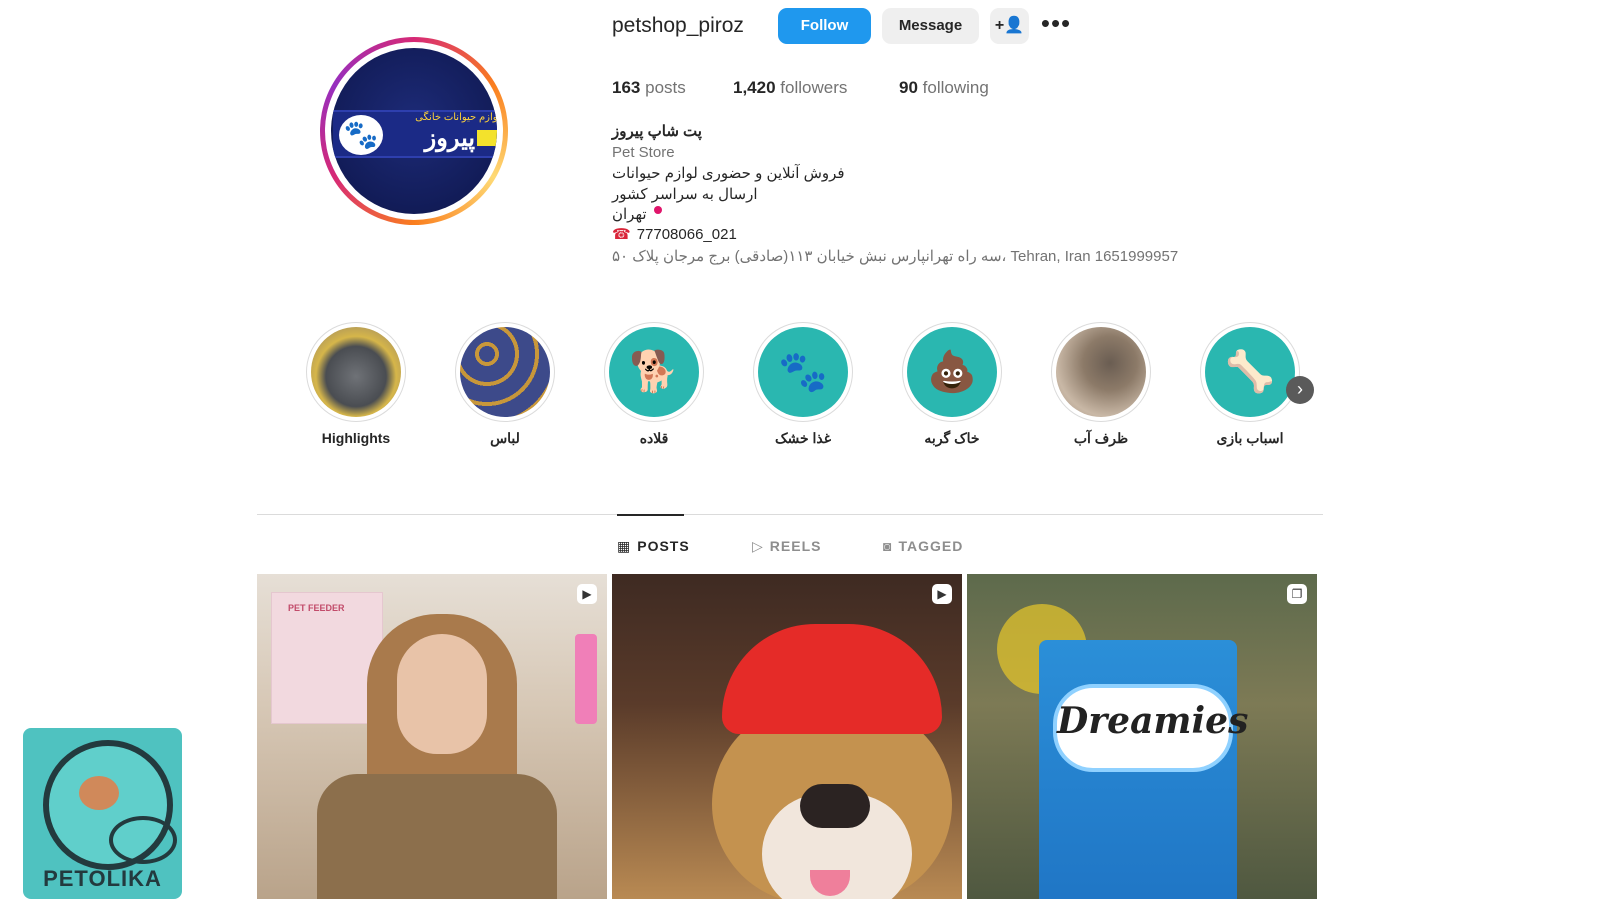  What do you see at coordinates (437, 836) in the screenshot?
I see `person-body` at bounding box center [437, 836].